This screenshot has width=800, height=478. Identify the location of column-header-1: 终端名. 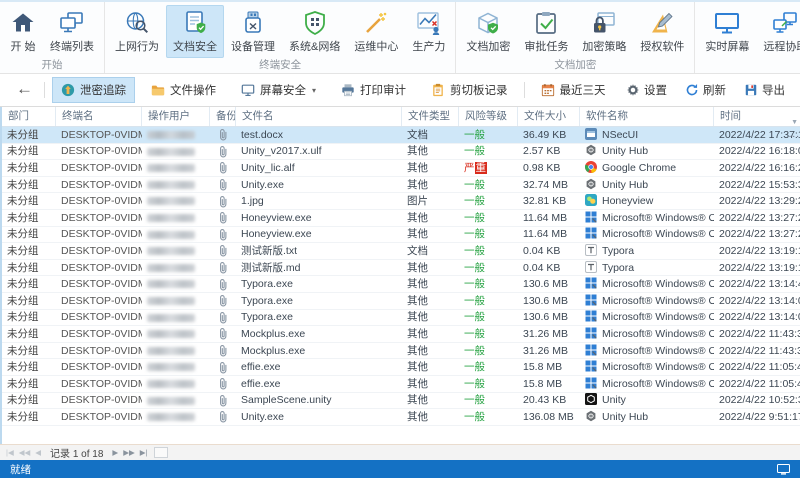
(99, 116).